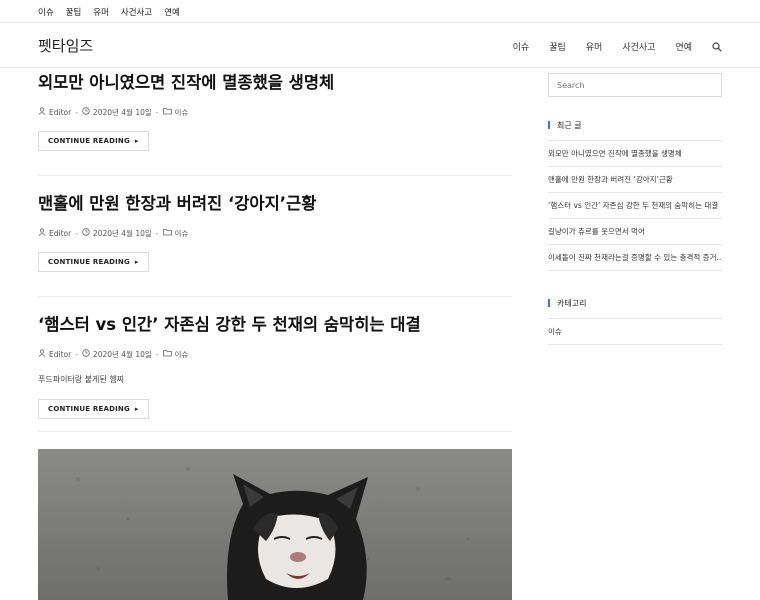 The height and width of the screenshot is (600, 760). I want to click on nav-item-incidents: 사건사고, so click(638, 46).